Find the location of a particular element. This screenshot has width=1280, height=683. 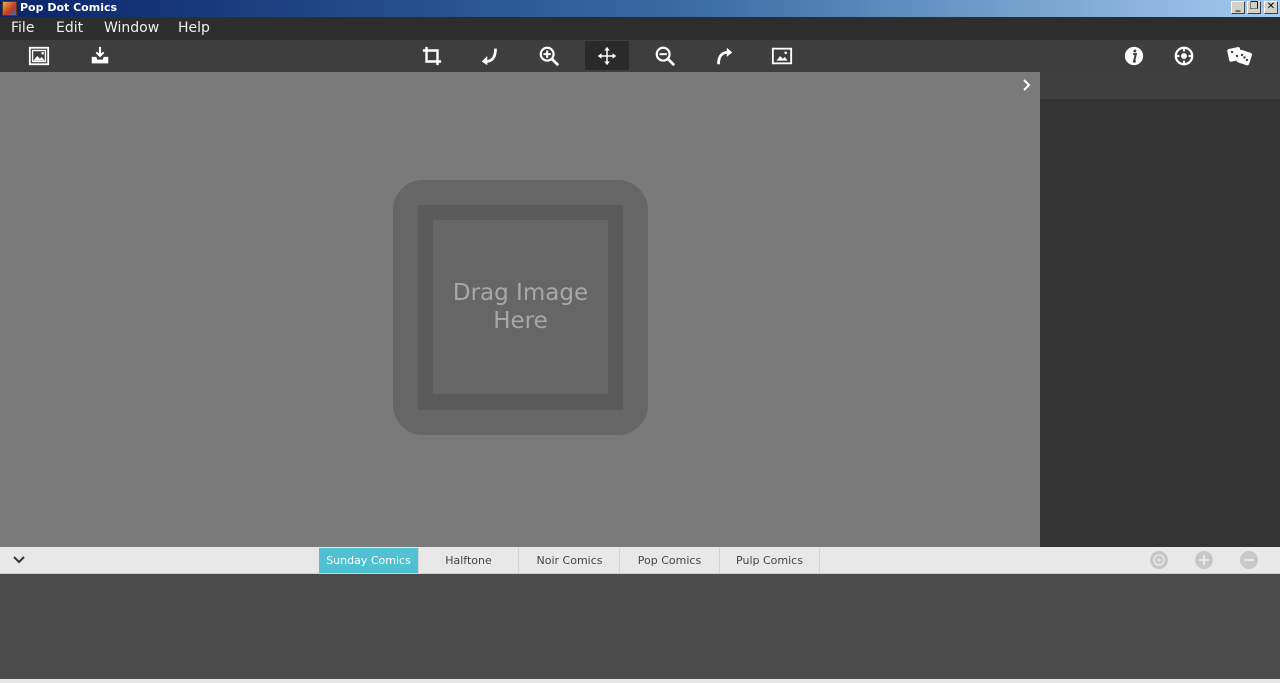

collapse-presets-button is located at coordinates (19, 560).